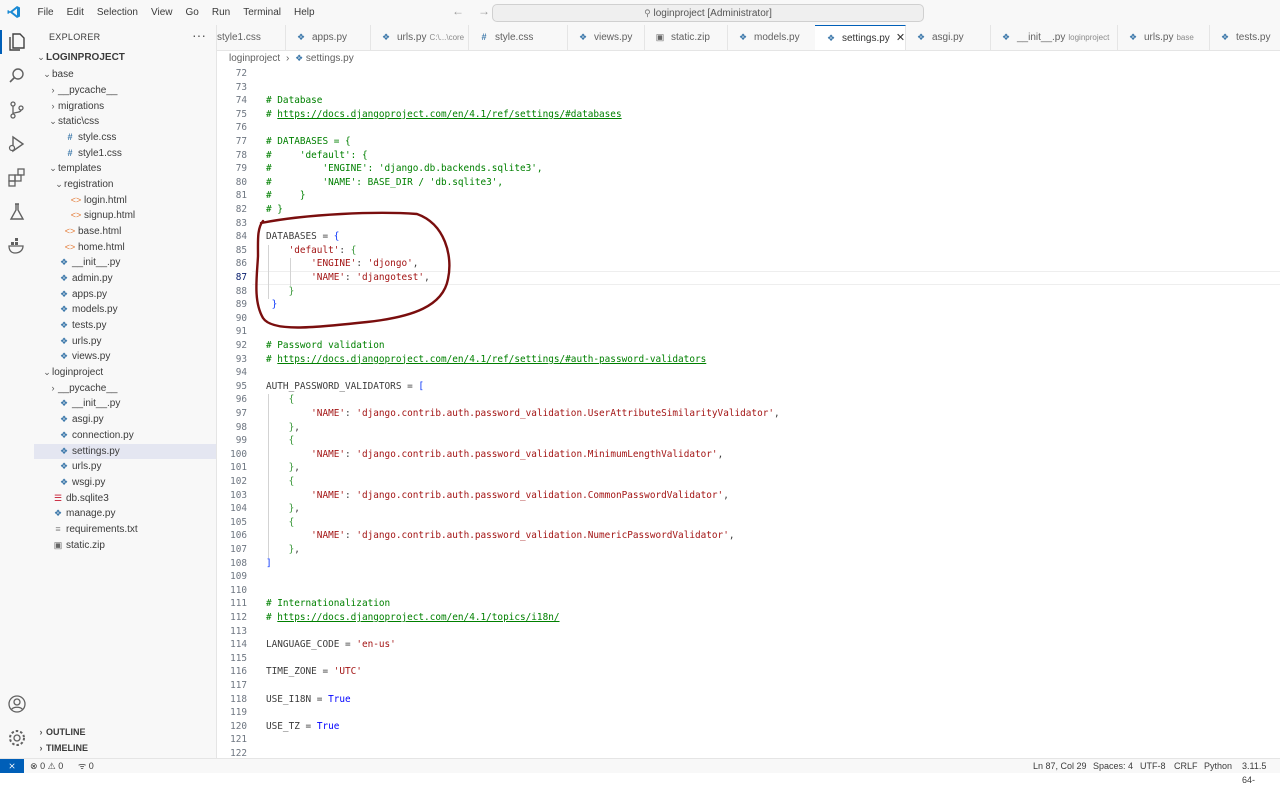  What do you see at coordinates (125, 483) in the screenshot?
I see `tree-file: ❖ wsgi.py` at bounding box center [125, 483].